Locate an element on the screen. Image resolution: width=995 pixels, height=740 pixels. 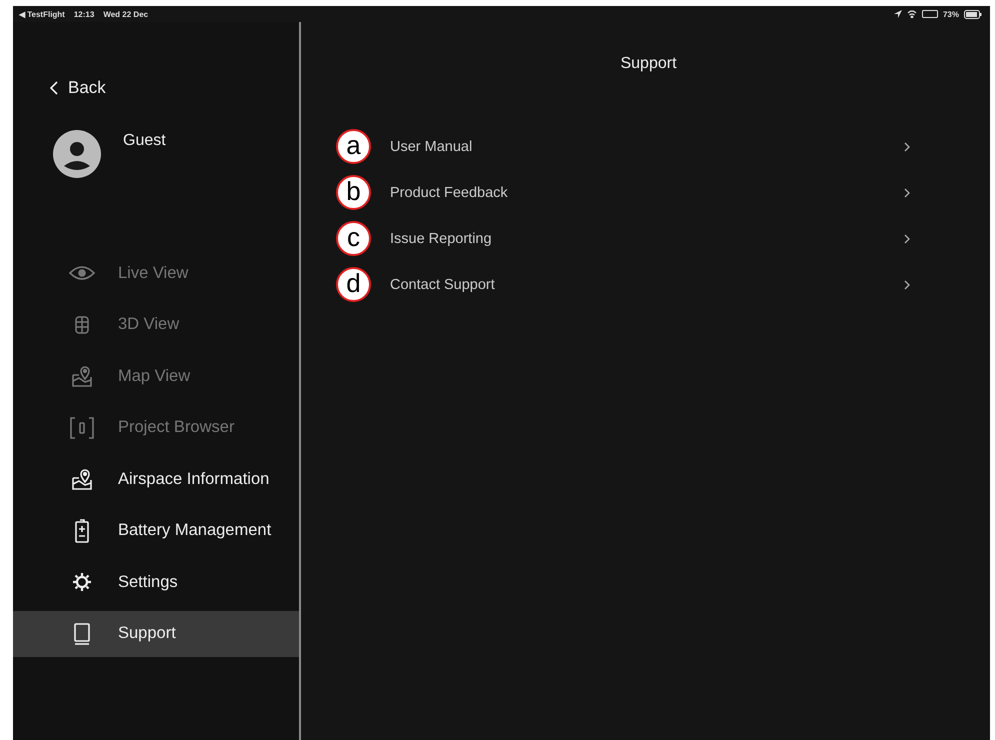
support-menu-item: c Issue Reporting is located at coordinates (623, 239).